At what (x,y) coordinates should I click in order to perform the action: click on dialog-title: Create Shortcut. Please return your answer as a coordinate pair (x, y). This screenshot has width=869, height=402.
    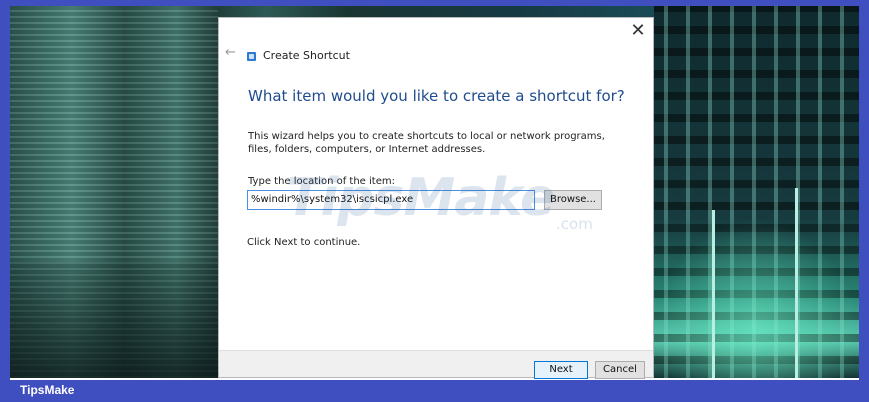
    Looking at the image, I should click on (306, 55).